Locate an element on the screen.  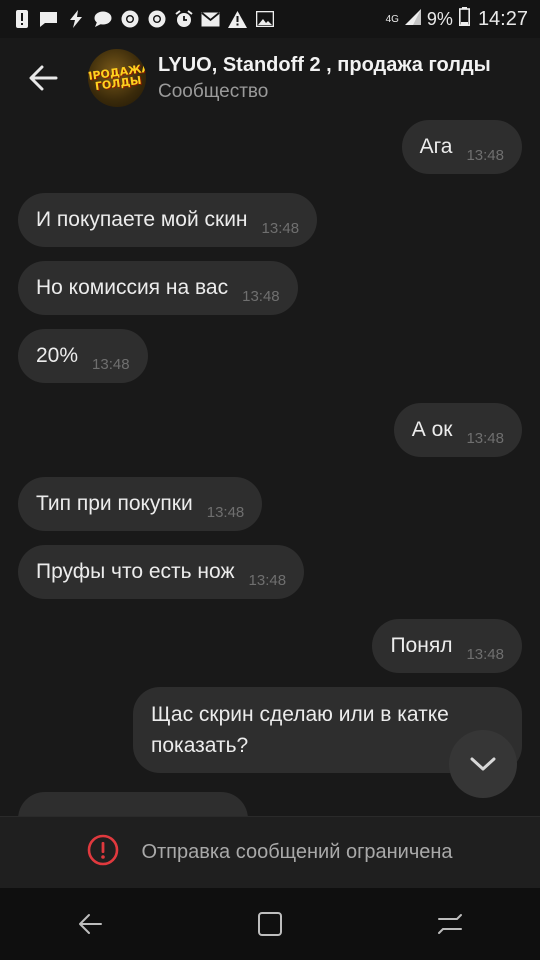
nav-home-icon is located at coordinates (270, 924).